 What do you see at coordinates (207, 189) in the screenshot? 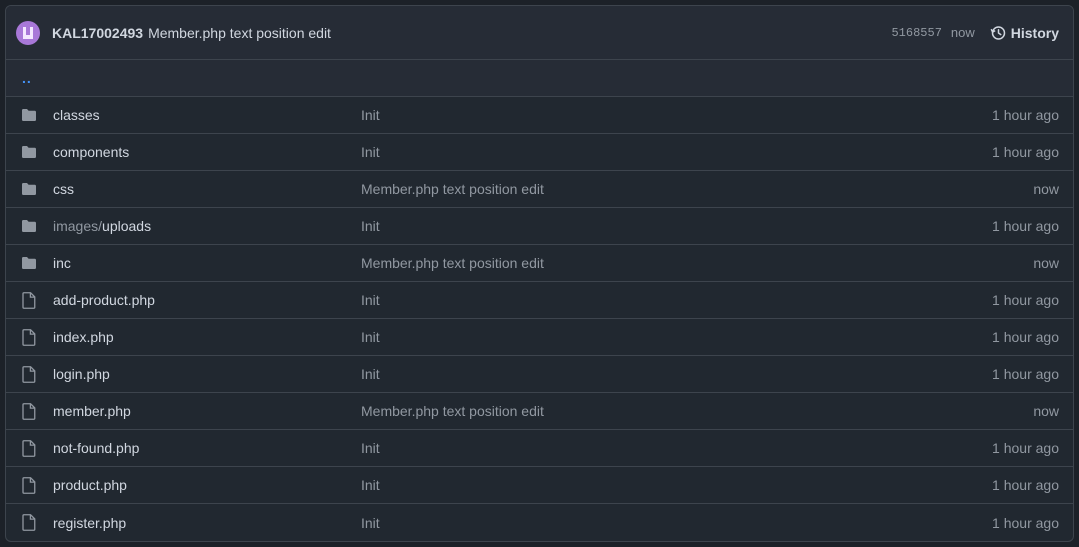
I see `file-name-link: css` at bounding box center [207, 189].